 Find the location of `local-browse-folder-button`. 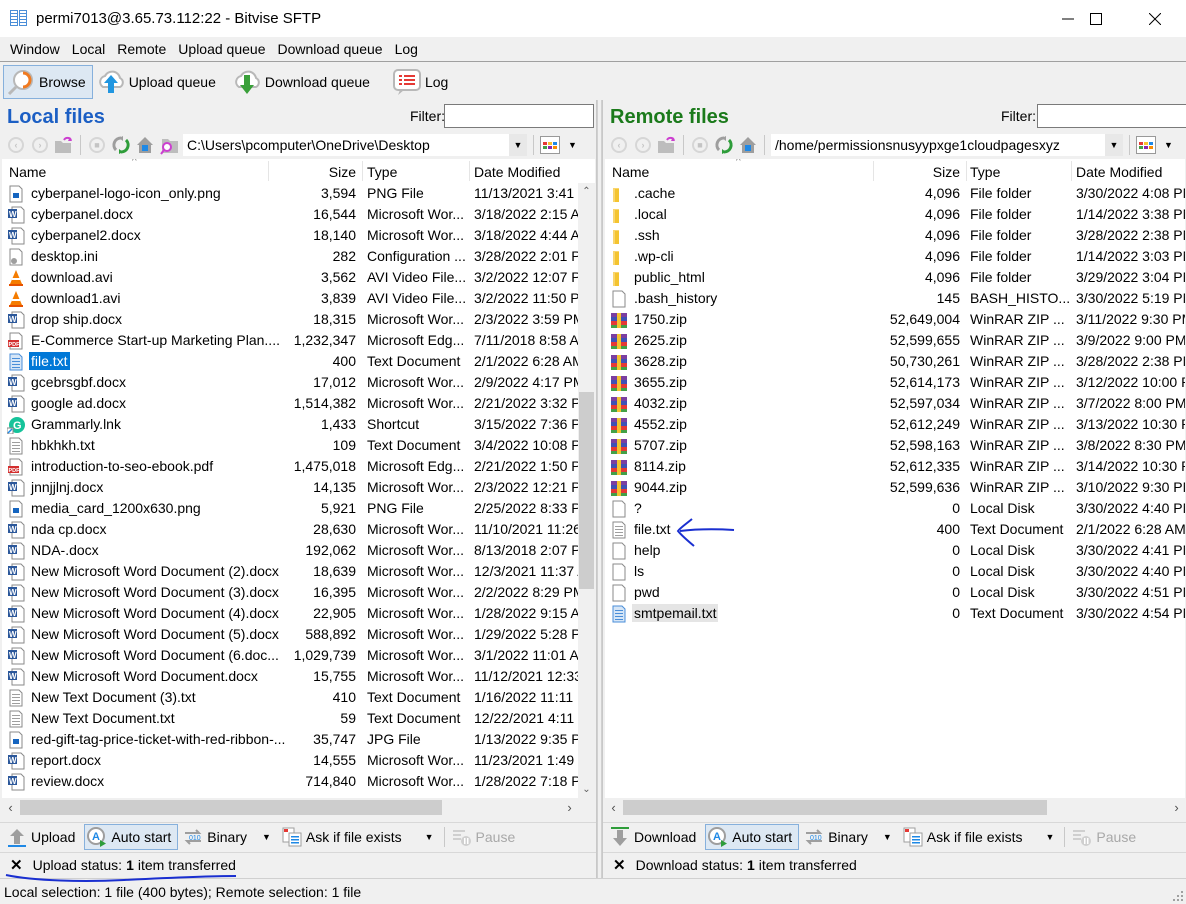

local-browse-folder-button is located at coordinates (169, 145).